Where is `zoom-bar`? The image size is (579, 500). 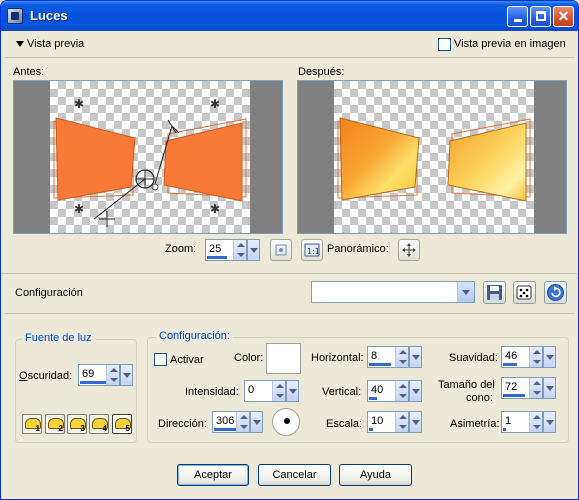
zoom-bar is located at coordinates (217, 257).